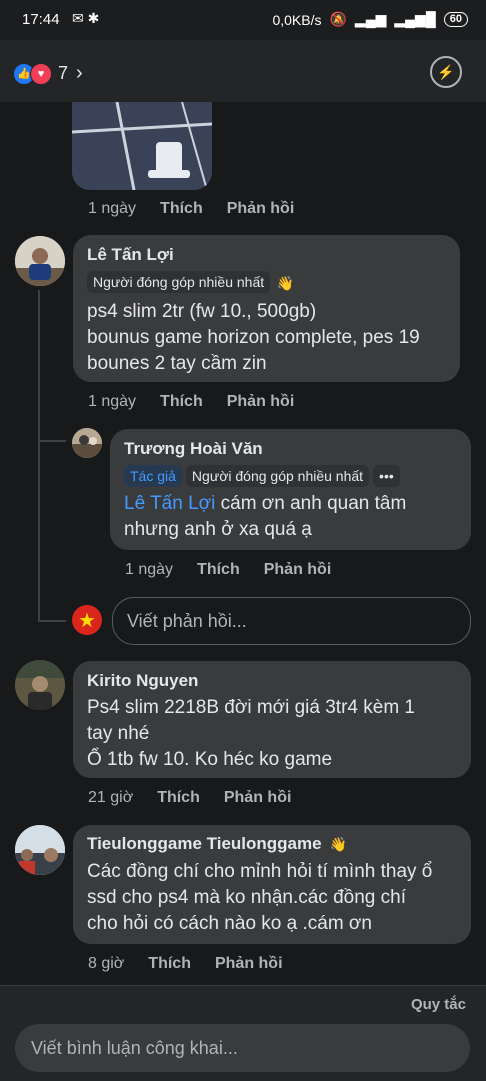  Describe the element at coordinates (118, 733) in the screenshot. I see `comment-text-line: tay nhé` at that location.